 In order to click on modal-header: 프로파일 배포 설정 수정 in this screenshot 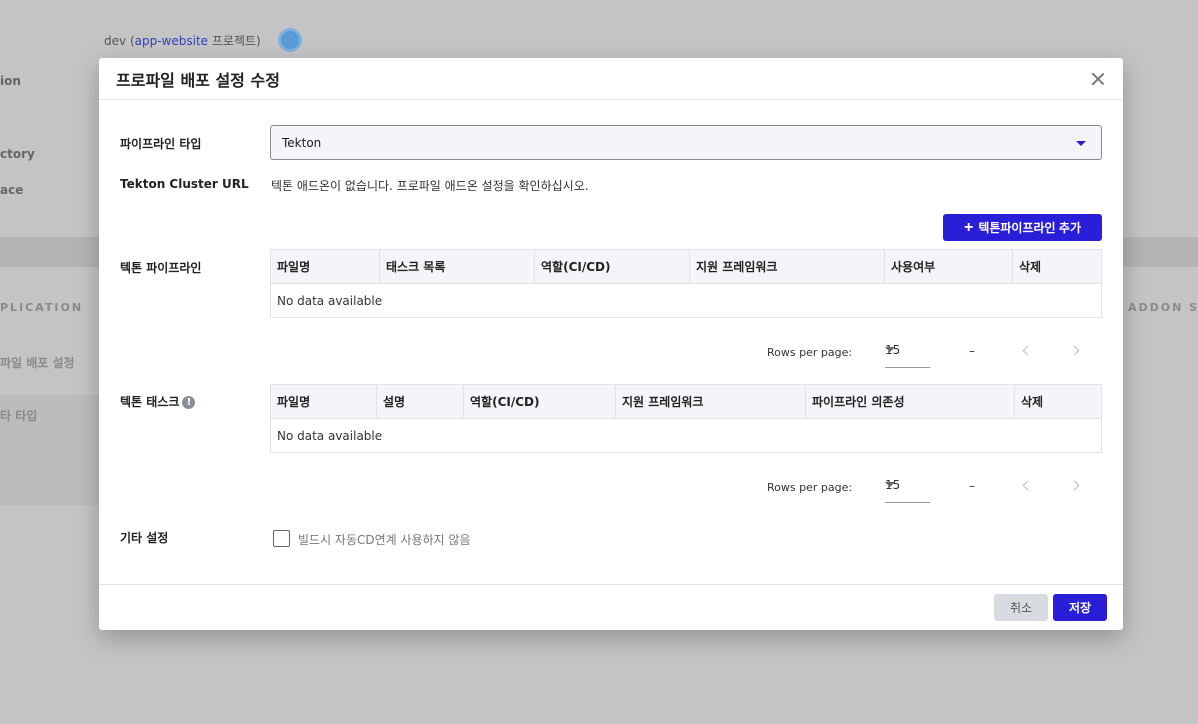, I will do `click(611, 79)`.